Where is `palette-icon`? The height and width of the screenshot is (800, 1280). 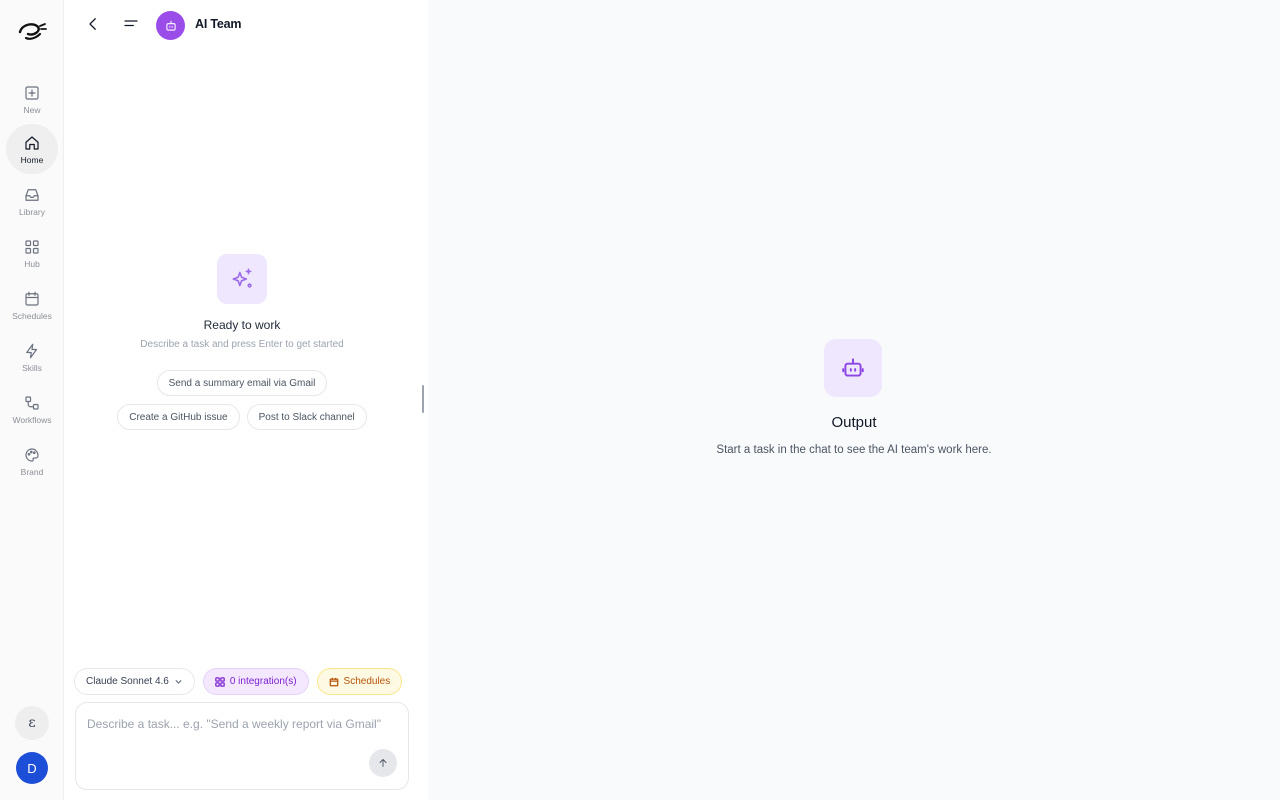
palette-icon is located at coordinates (32, 454).